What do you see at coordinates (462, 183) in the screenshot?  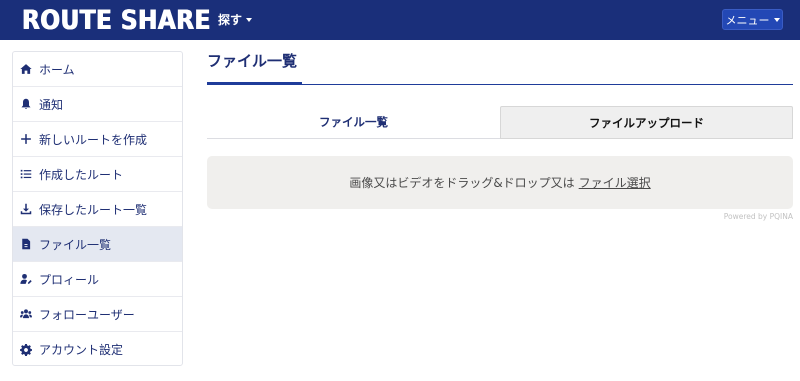 I see `dropzone-text: 画像又はビデオをドラッグ&ドロップ又は` at bounding box center [462, 183].